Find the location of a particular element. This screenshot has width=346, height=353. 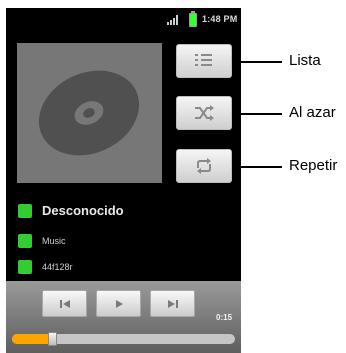

album-row: Music is located at coordinates (118, 241).